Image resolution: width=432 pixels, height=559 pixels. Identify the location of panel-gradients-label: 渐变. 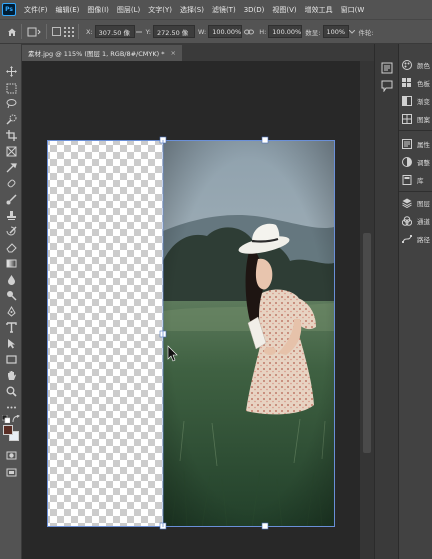
(423, 102).